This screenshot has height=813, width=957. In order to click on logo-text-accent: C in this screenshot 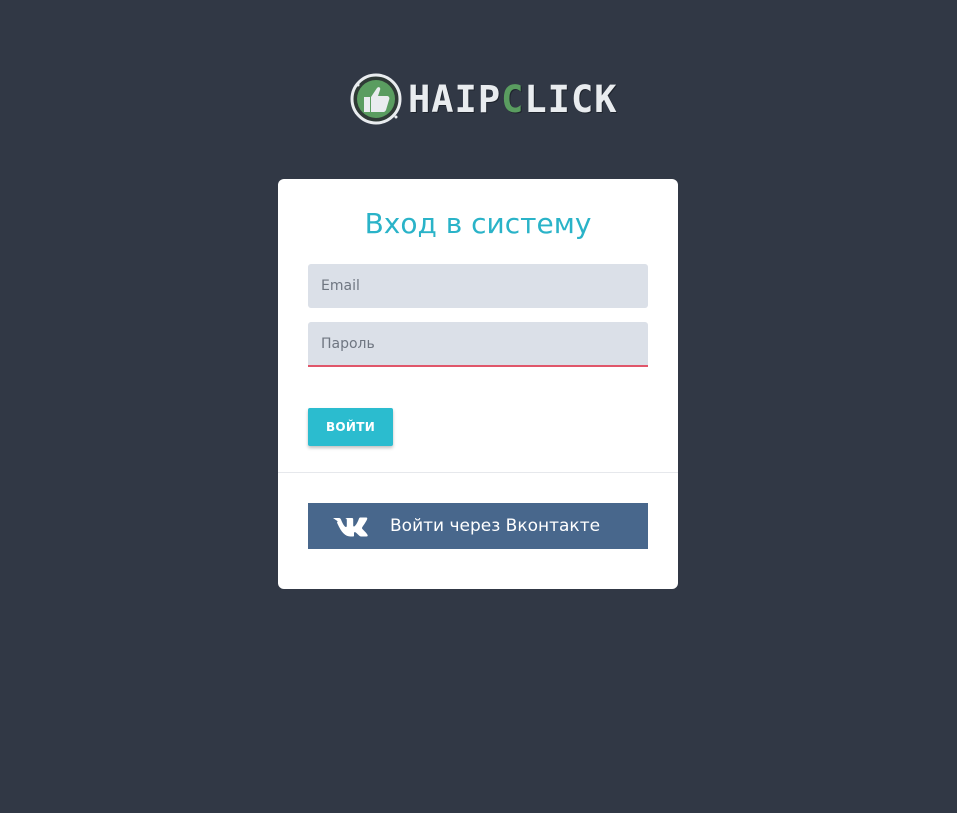, I will do `click(513, 99)`.